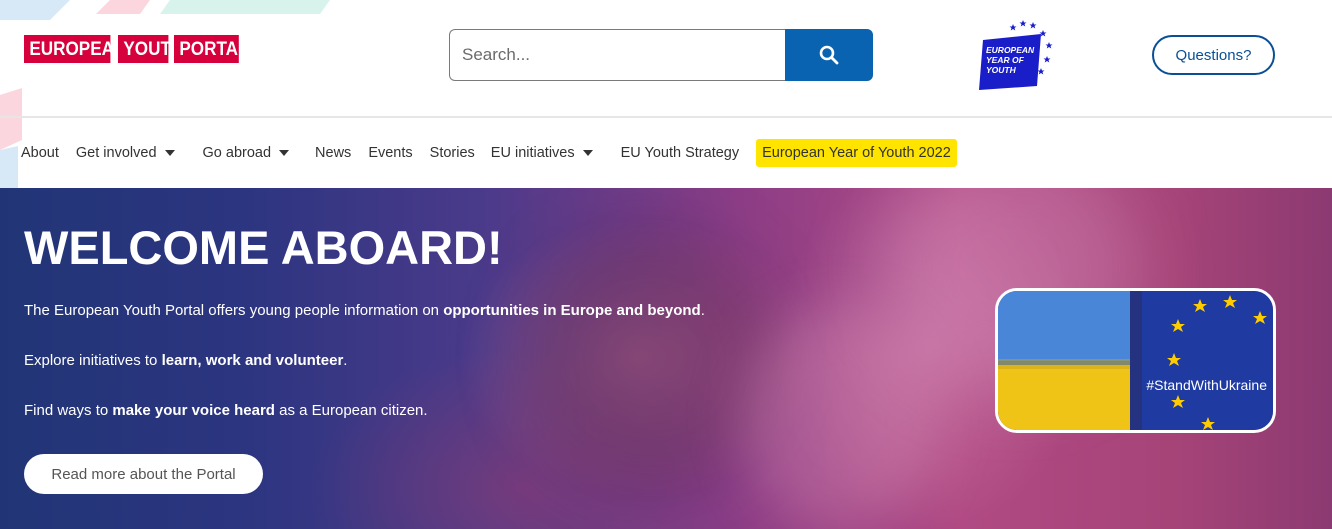 This screenshot has height=529, width=1332. I want to click on european-year-of-youth-badge: EUROPEAN YEAR OF YOUTH, so click(1020, 56).